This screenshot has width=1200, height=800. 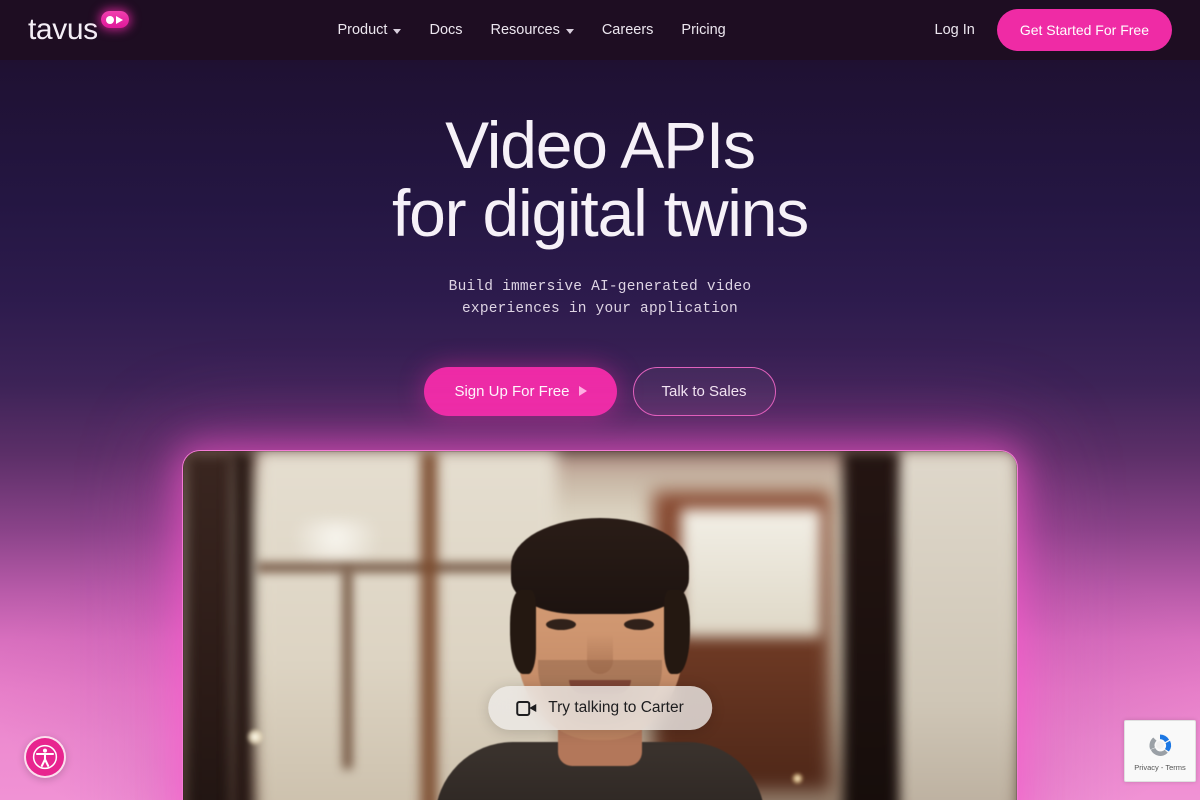 What do you see at coordinates (1084, 30) in the screenshot?
I see `get-started-button: Get Started For Free` at bounding box center [1084, 30].